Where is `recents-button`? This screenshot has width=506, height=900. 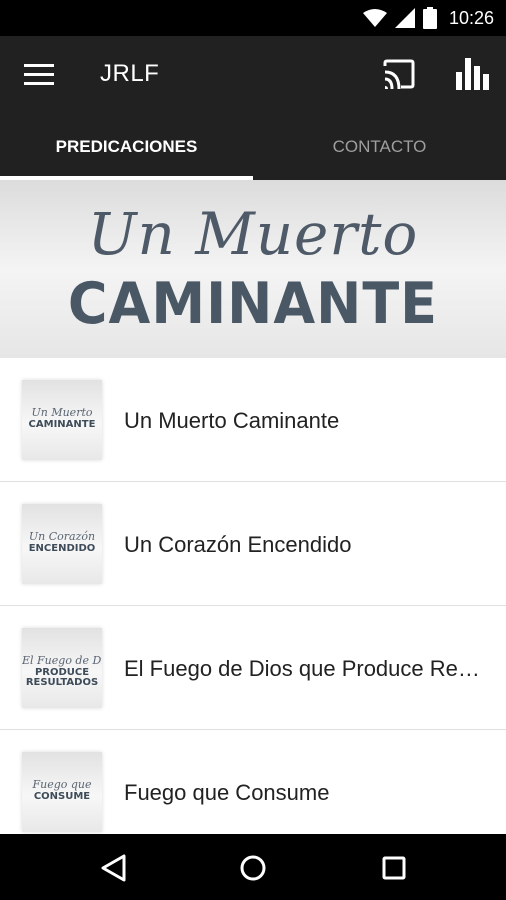
recents-button is located at coordinates (394, 868).